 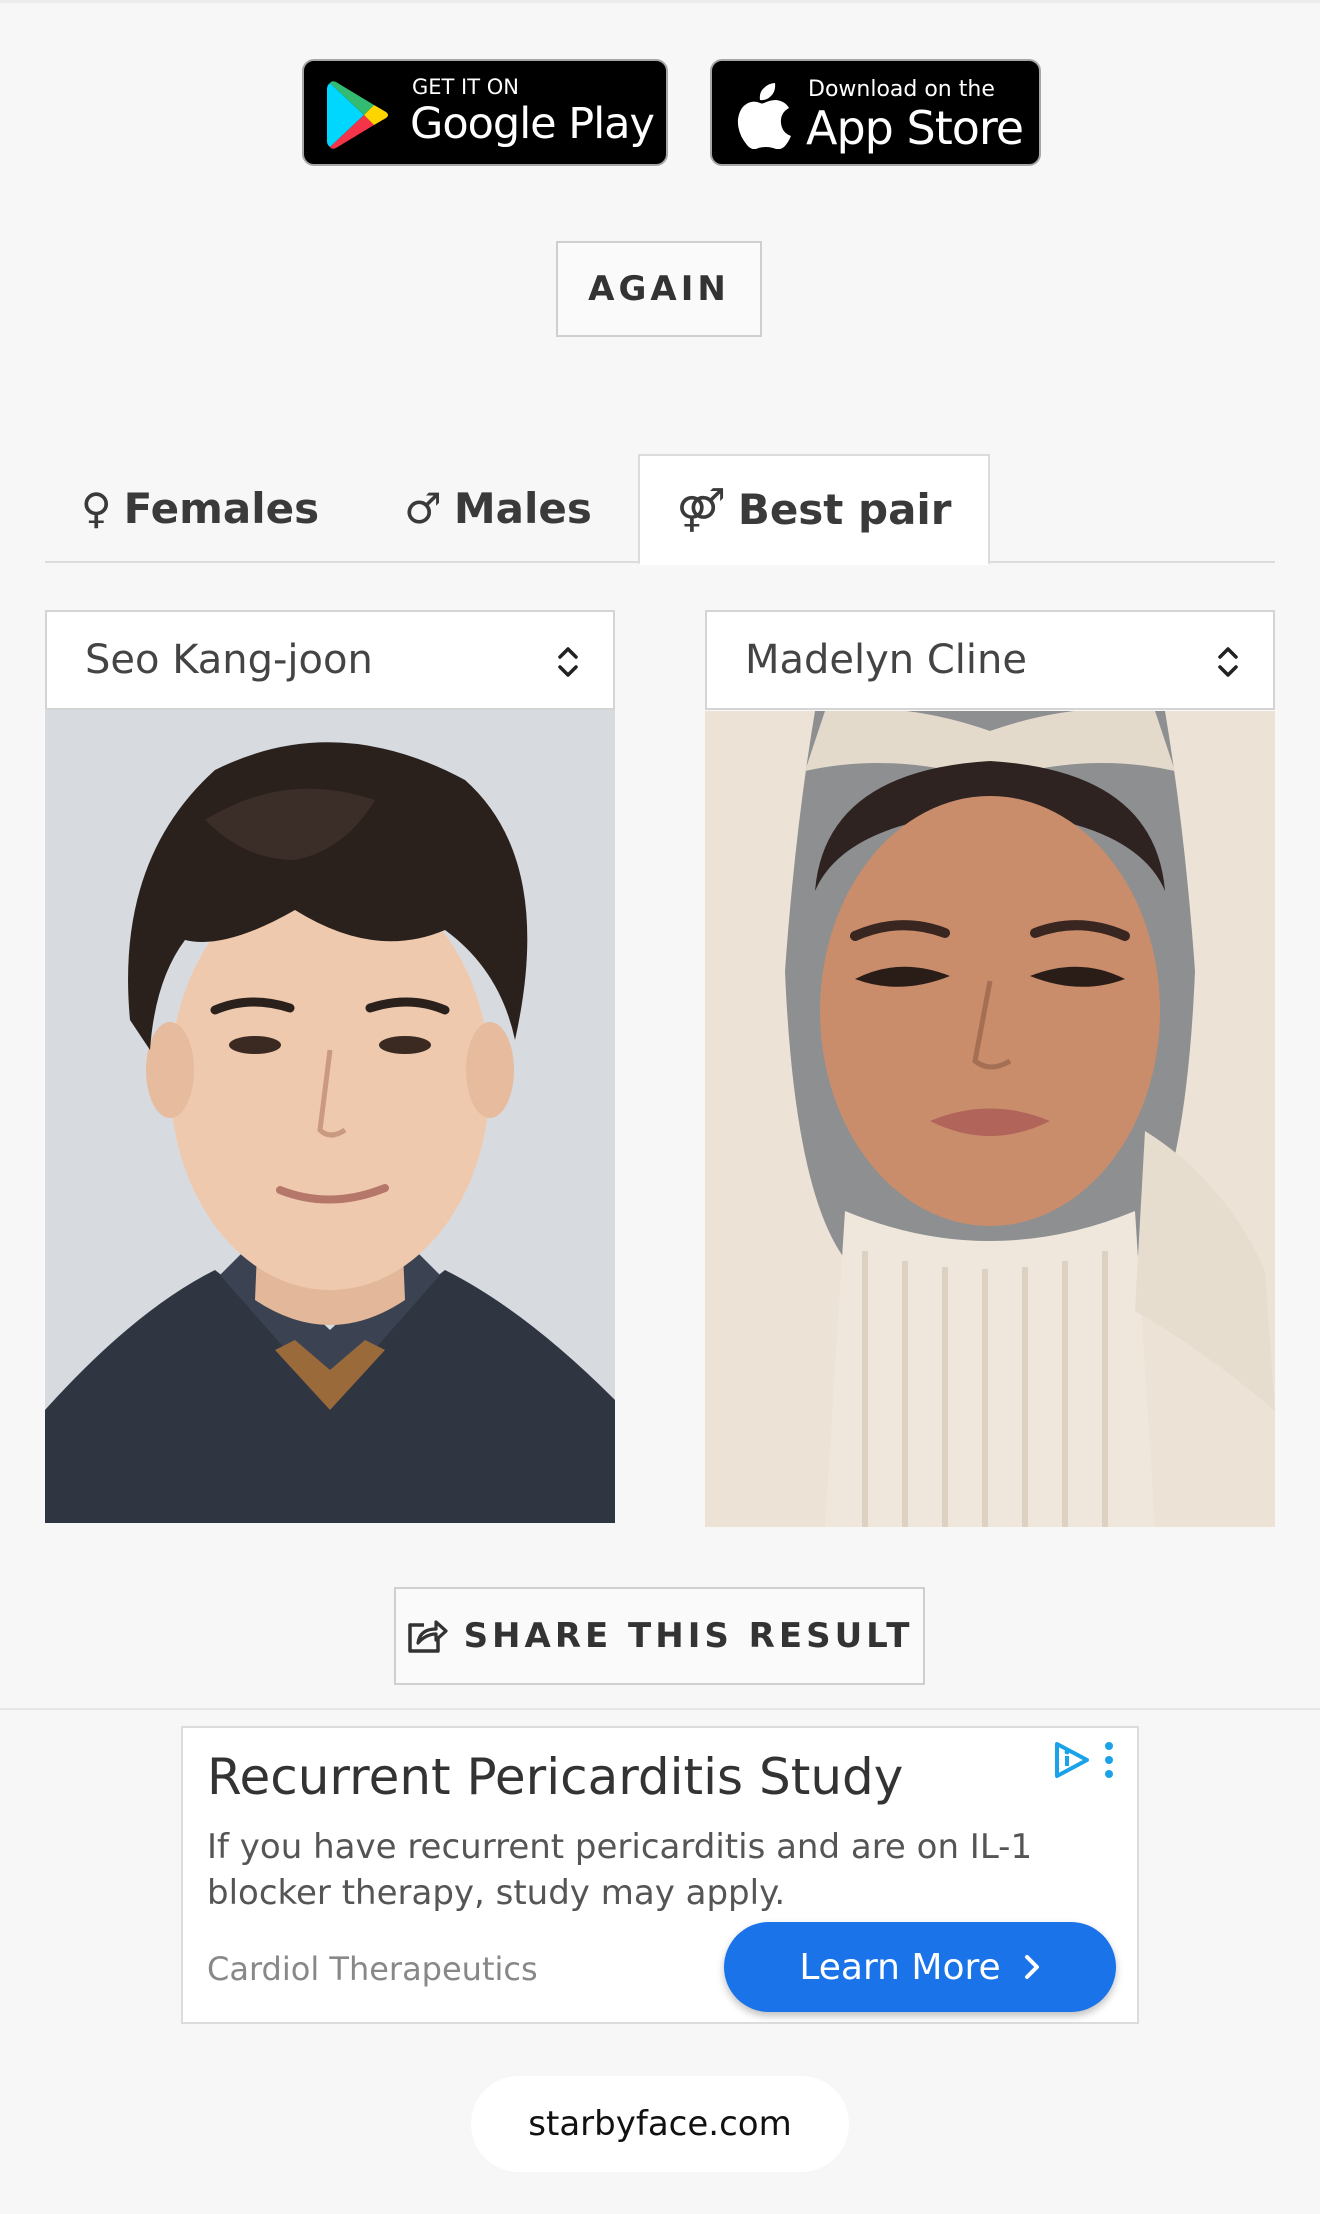 What do you see at coordinates (221, 508) in the screenshot?
I see `tab-females-label: Females` at bounding box center [221, 508].